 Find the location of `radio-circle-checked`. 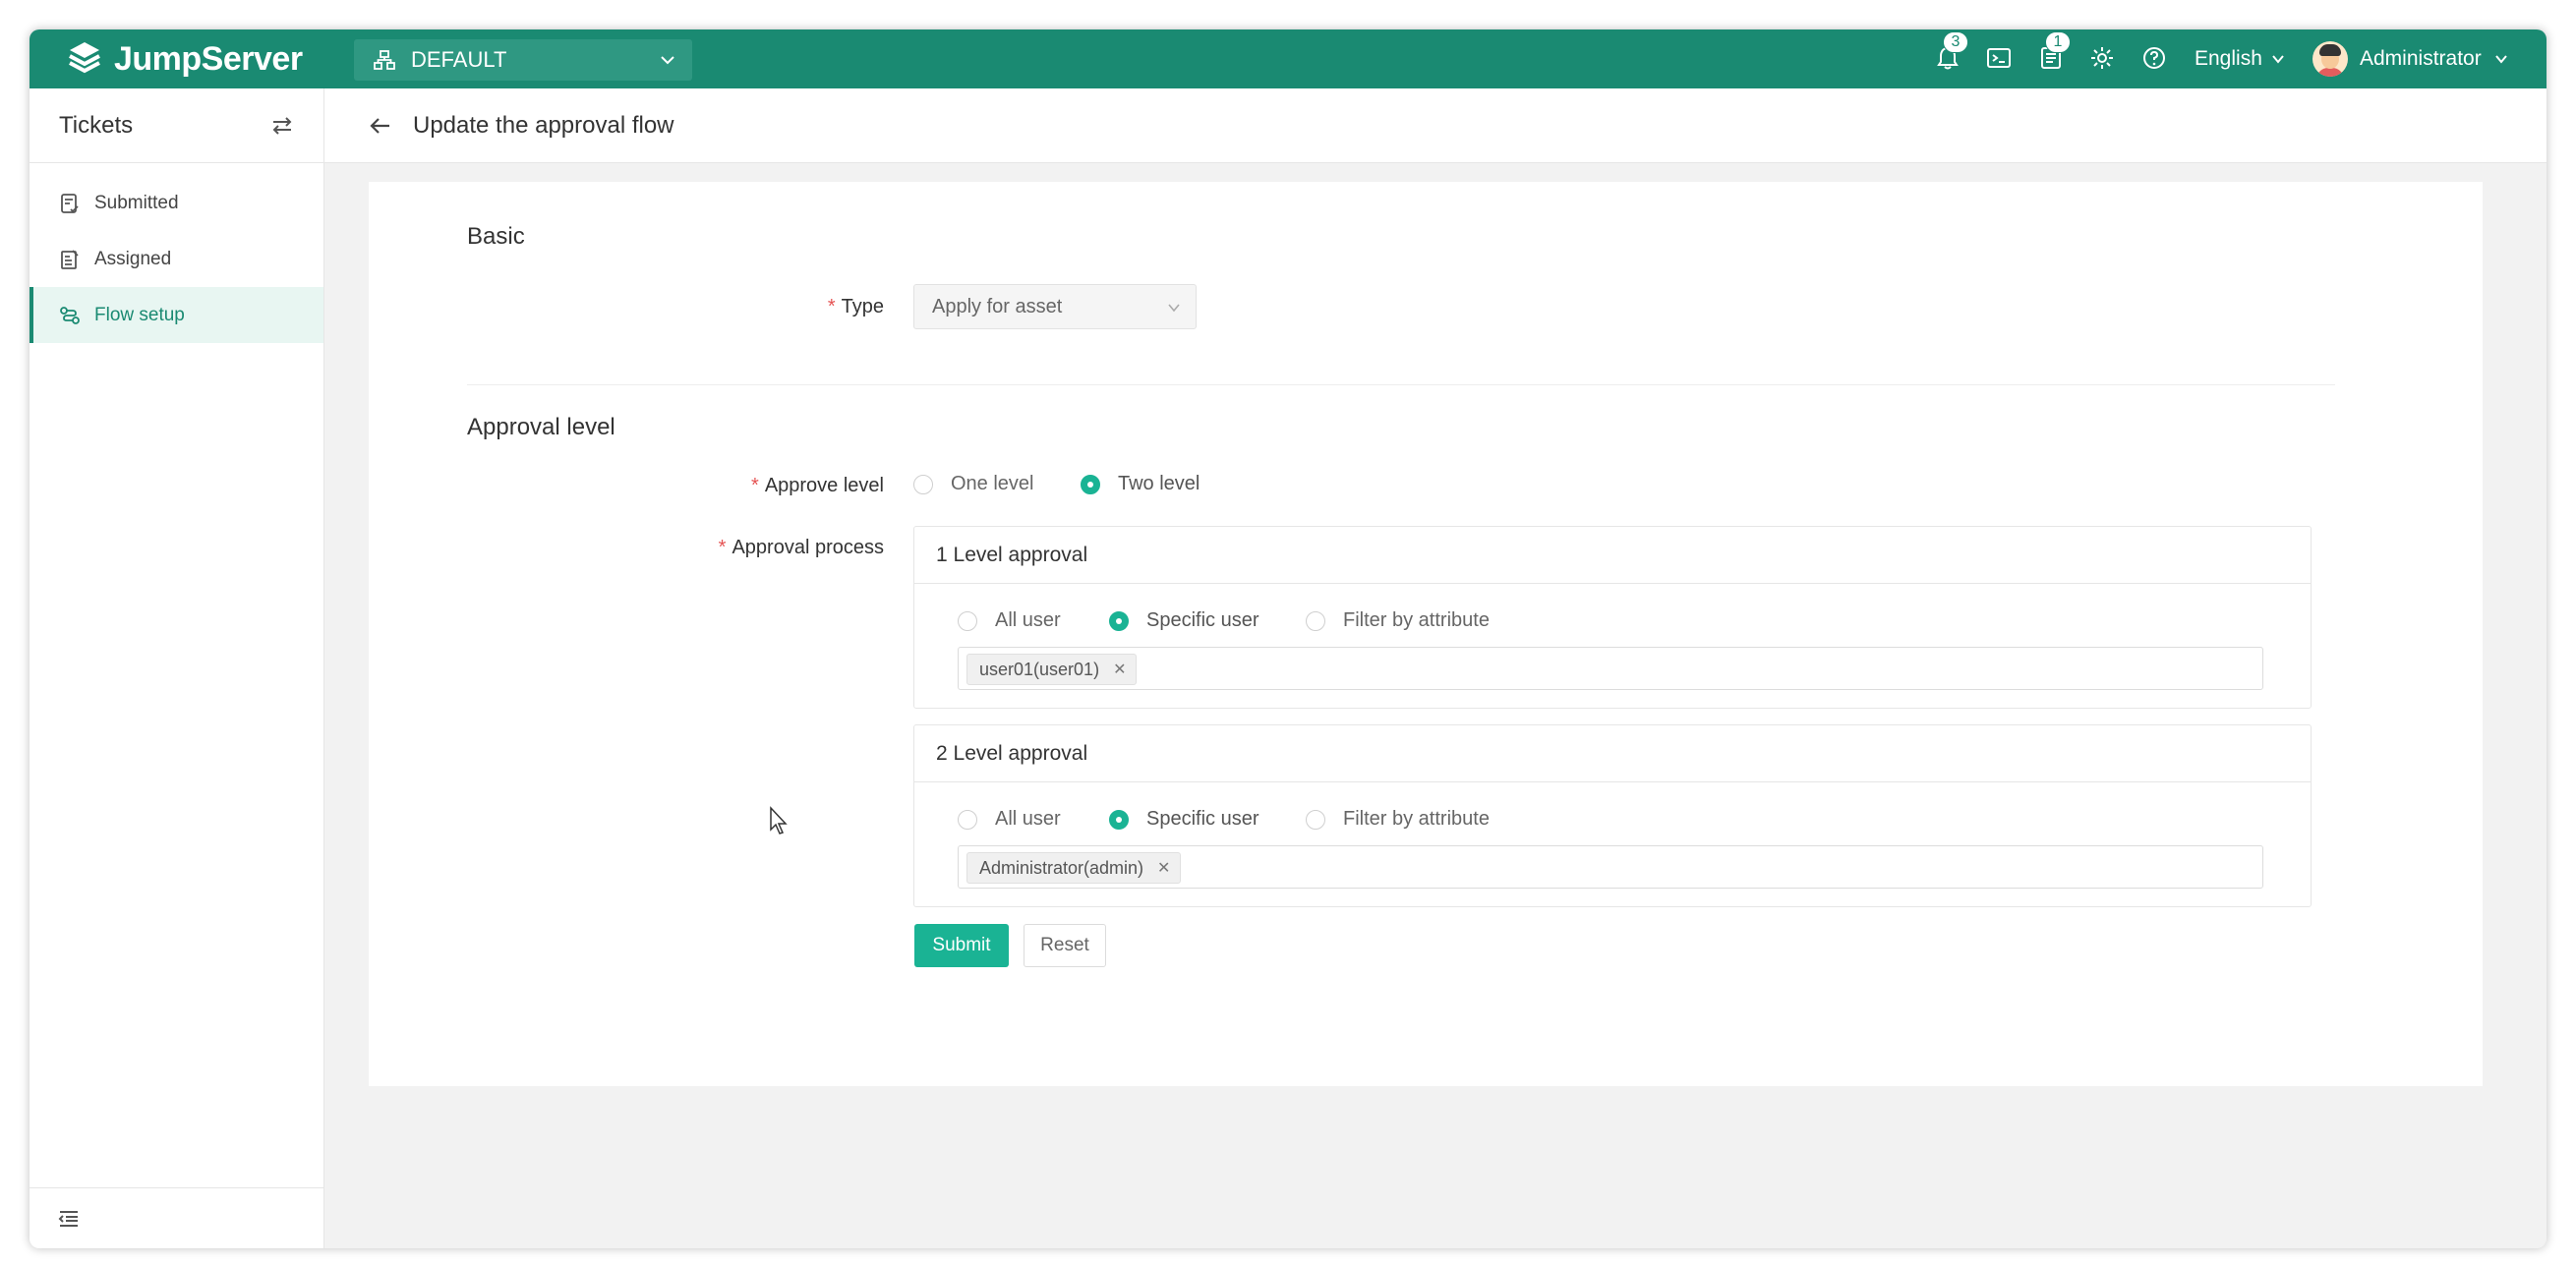

radio-circle-checked is located at coordinates (1090, 484).